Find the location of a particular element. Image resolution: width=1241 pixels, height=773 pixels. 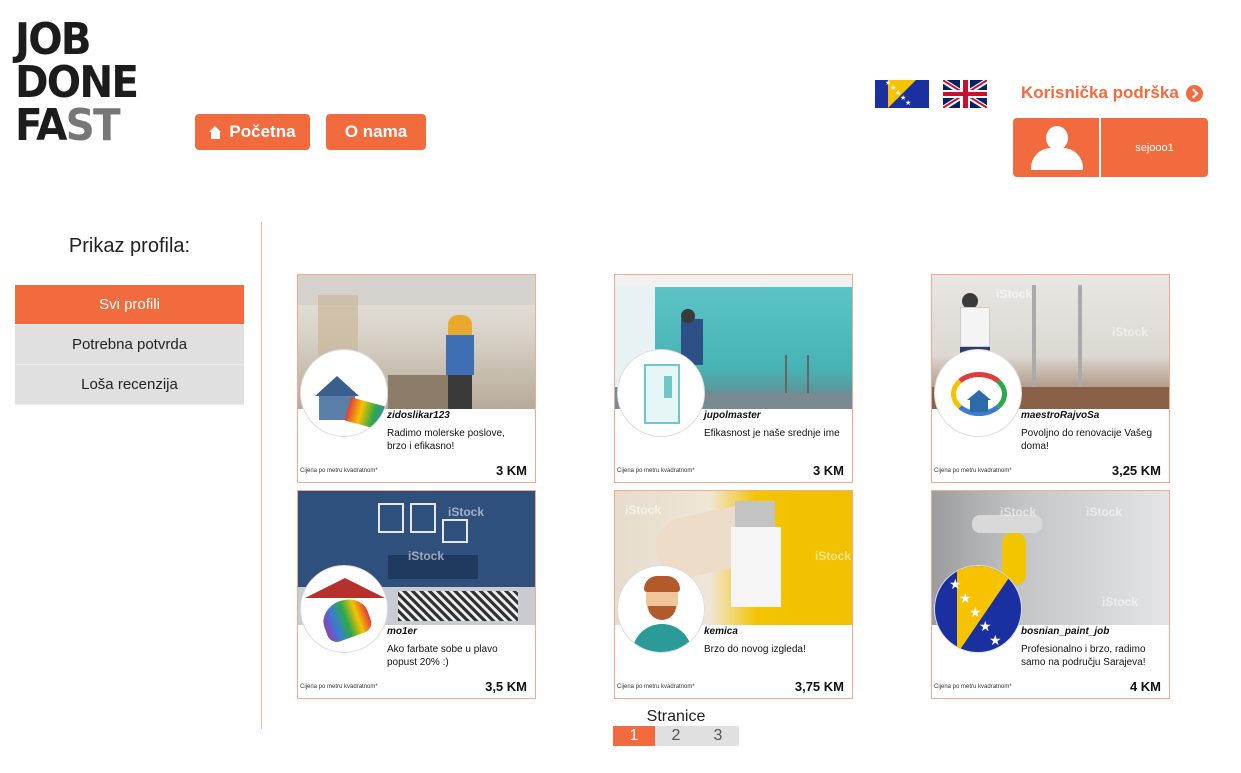

logo-line-1: JOB is located at coordinates (53, 39).